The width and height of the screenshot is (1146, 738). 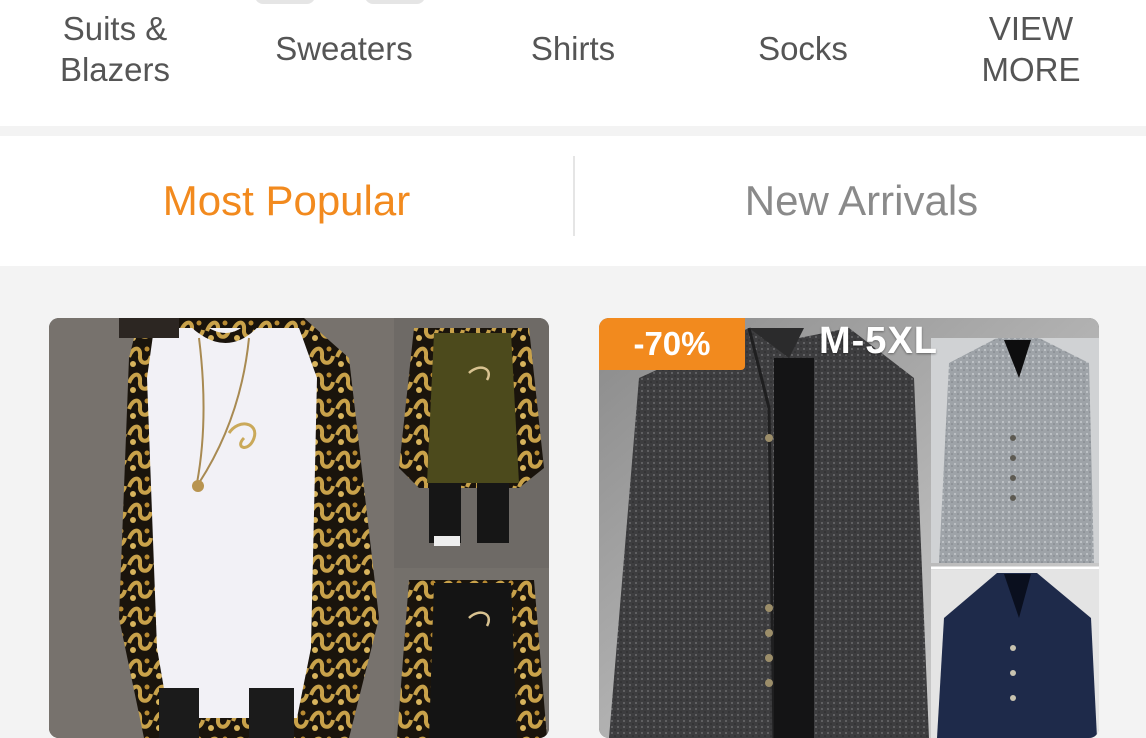 What do you see at coordinates (803, 48) in the screenshot?
I see `category-label: Socks` at bounding box center [803, 48].